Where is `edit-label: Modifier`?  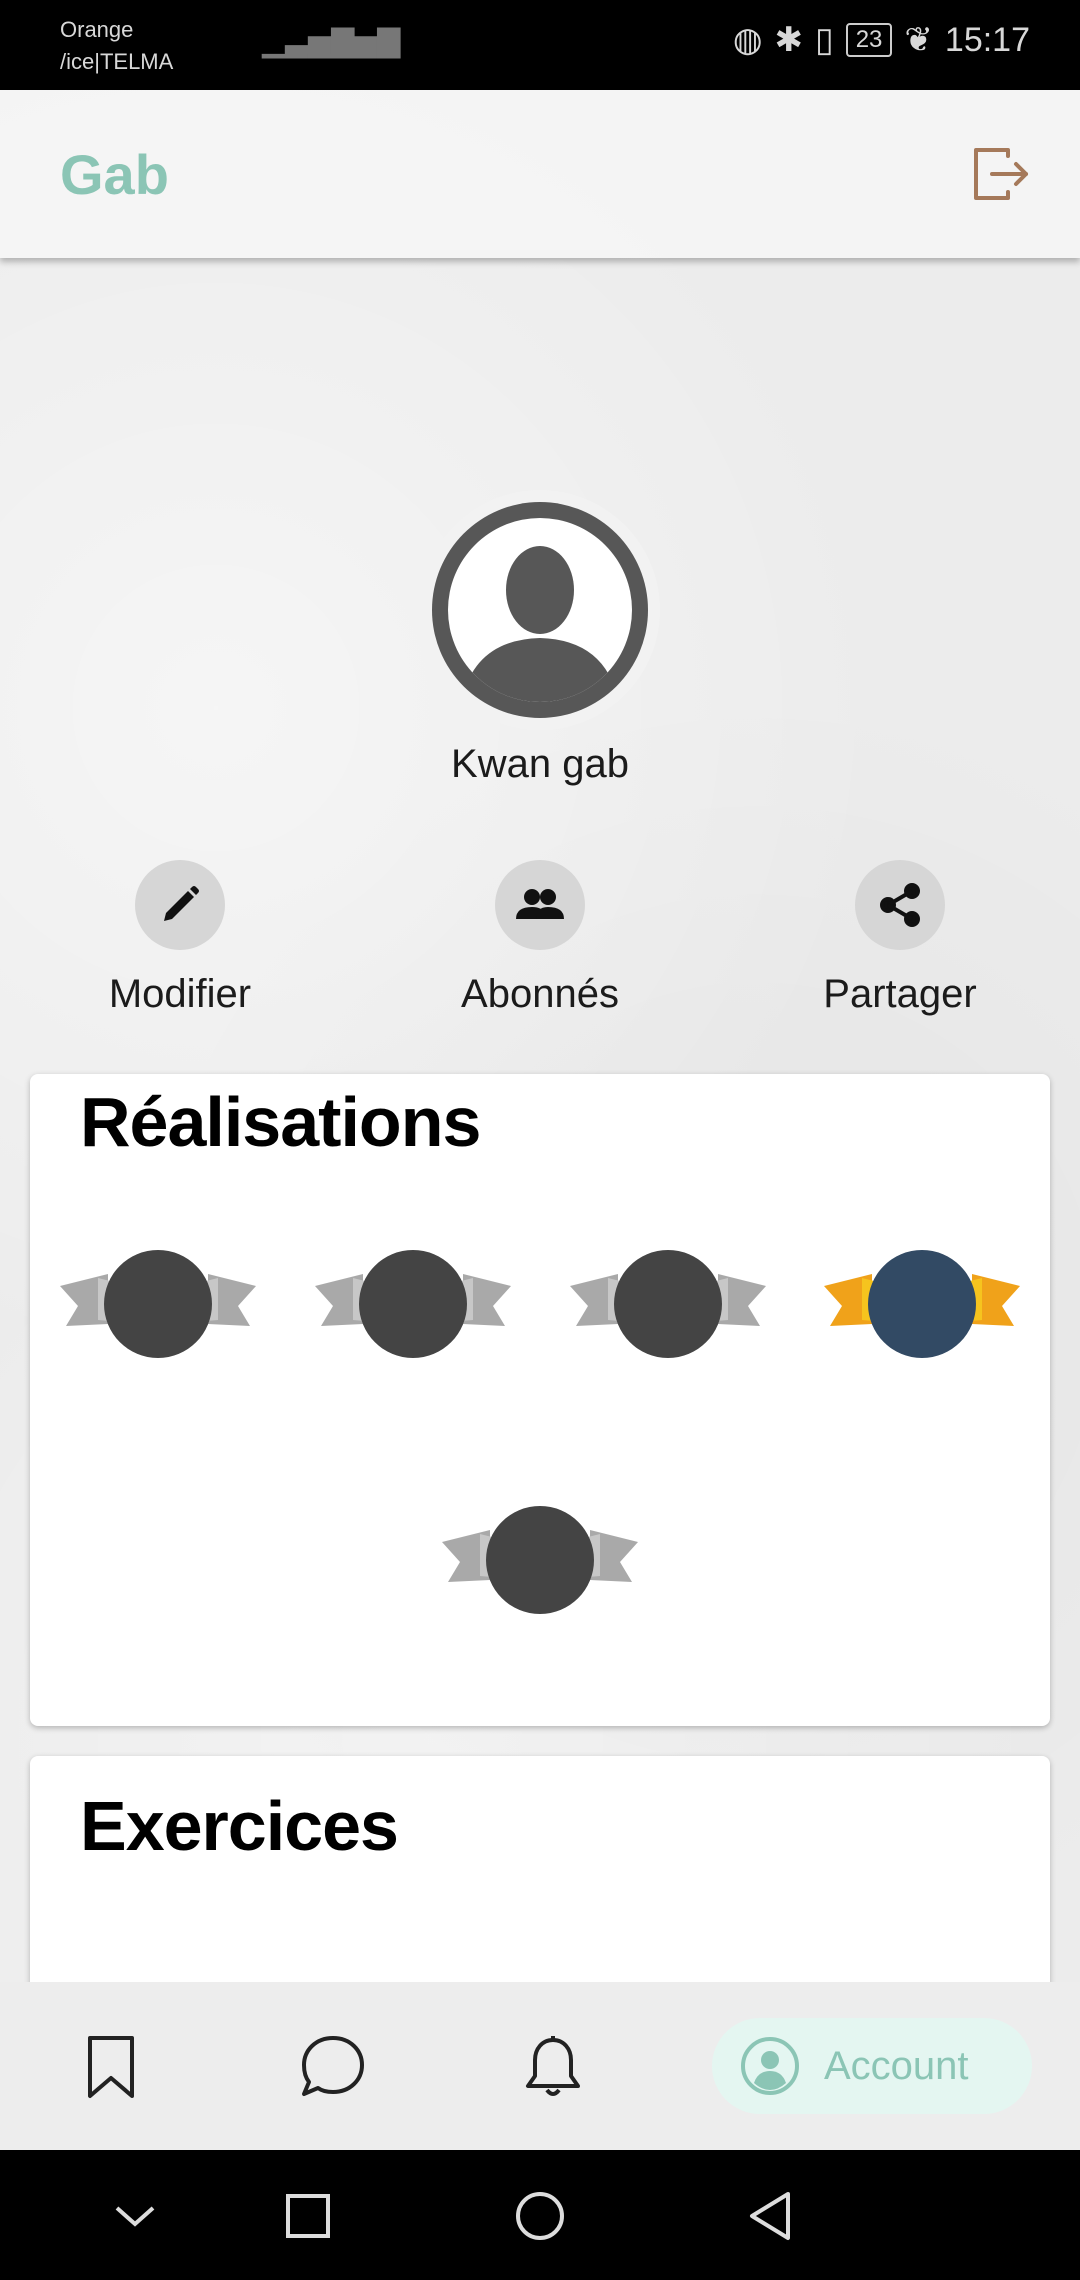
edit-label: Modifier is located at coordinates (180, 994).